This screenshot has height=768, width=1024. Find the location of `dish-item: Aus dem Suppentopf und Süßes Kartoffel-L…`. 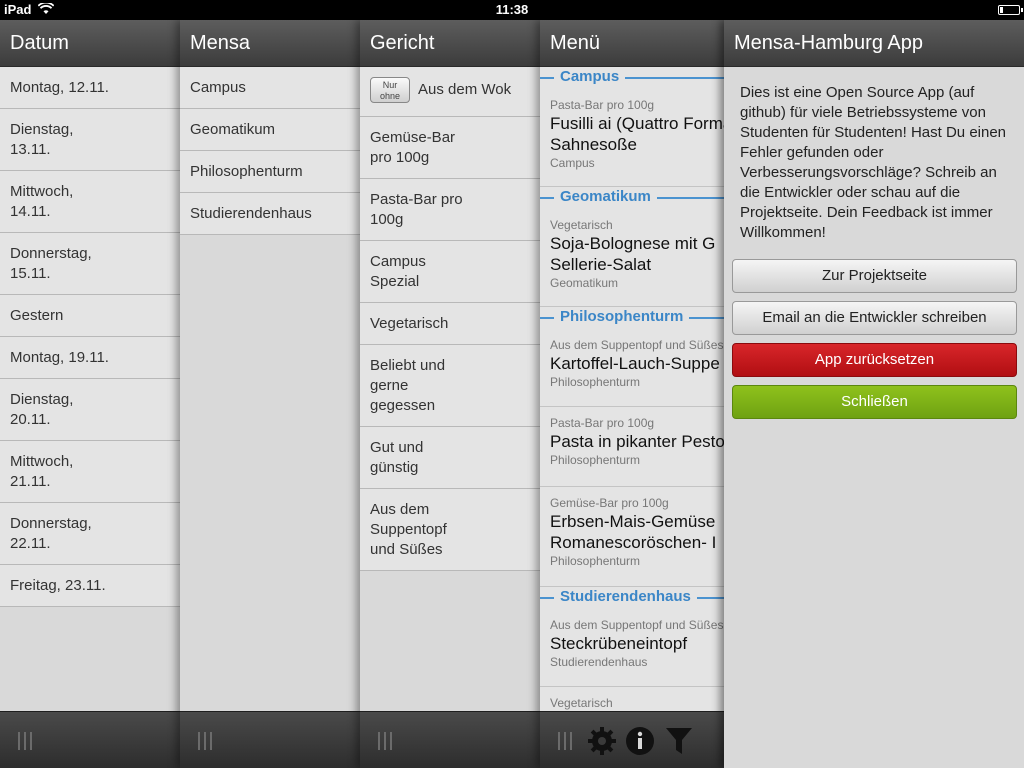

dish-item: Aus dem Suppentopf und Süßes Kartoffel-L… is located at coordinates (640, 368).